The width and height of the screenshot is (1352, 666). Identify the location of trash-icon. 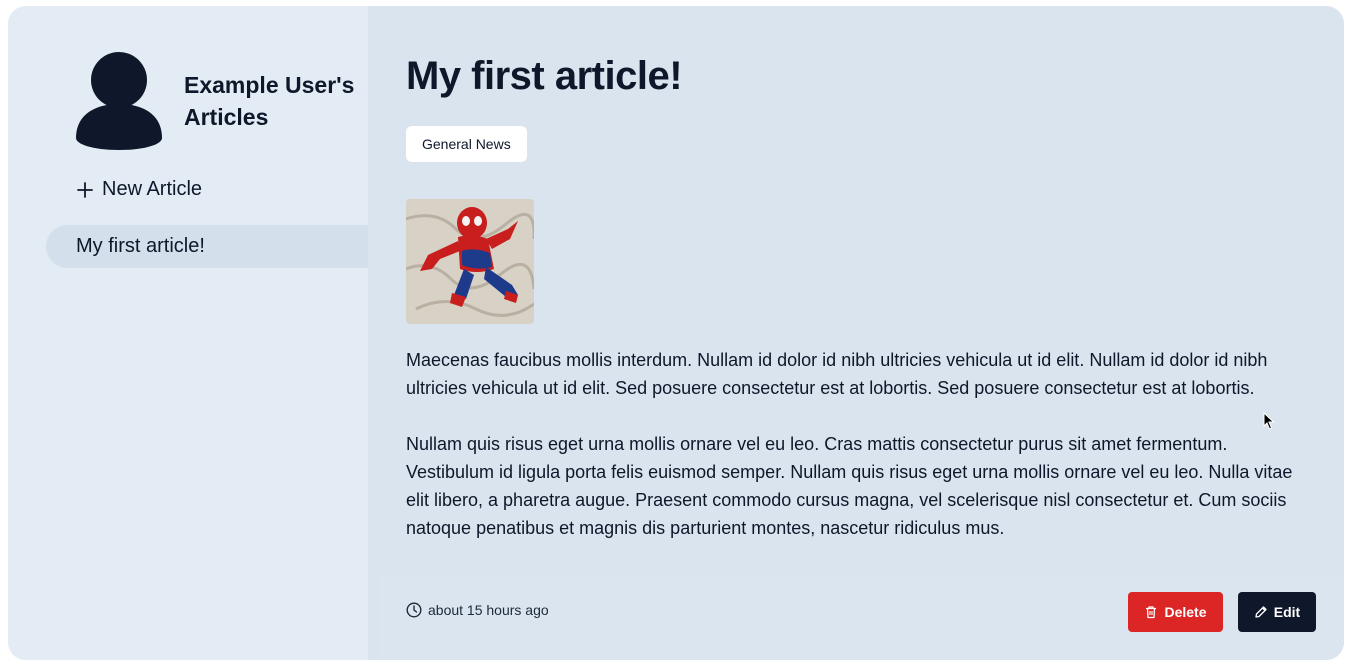
(1151, 612).